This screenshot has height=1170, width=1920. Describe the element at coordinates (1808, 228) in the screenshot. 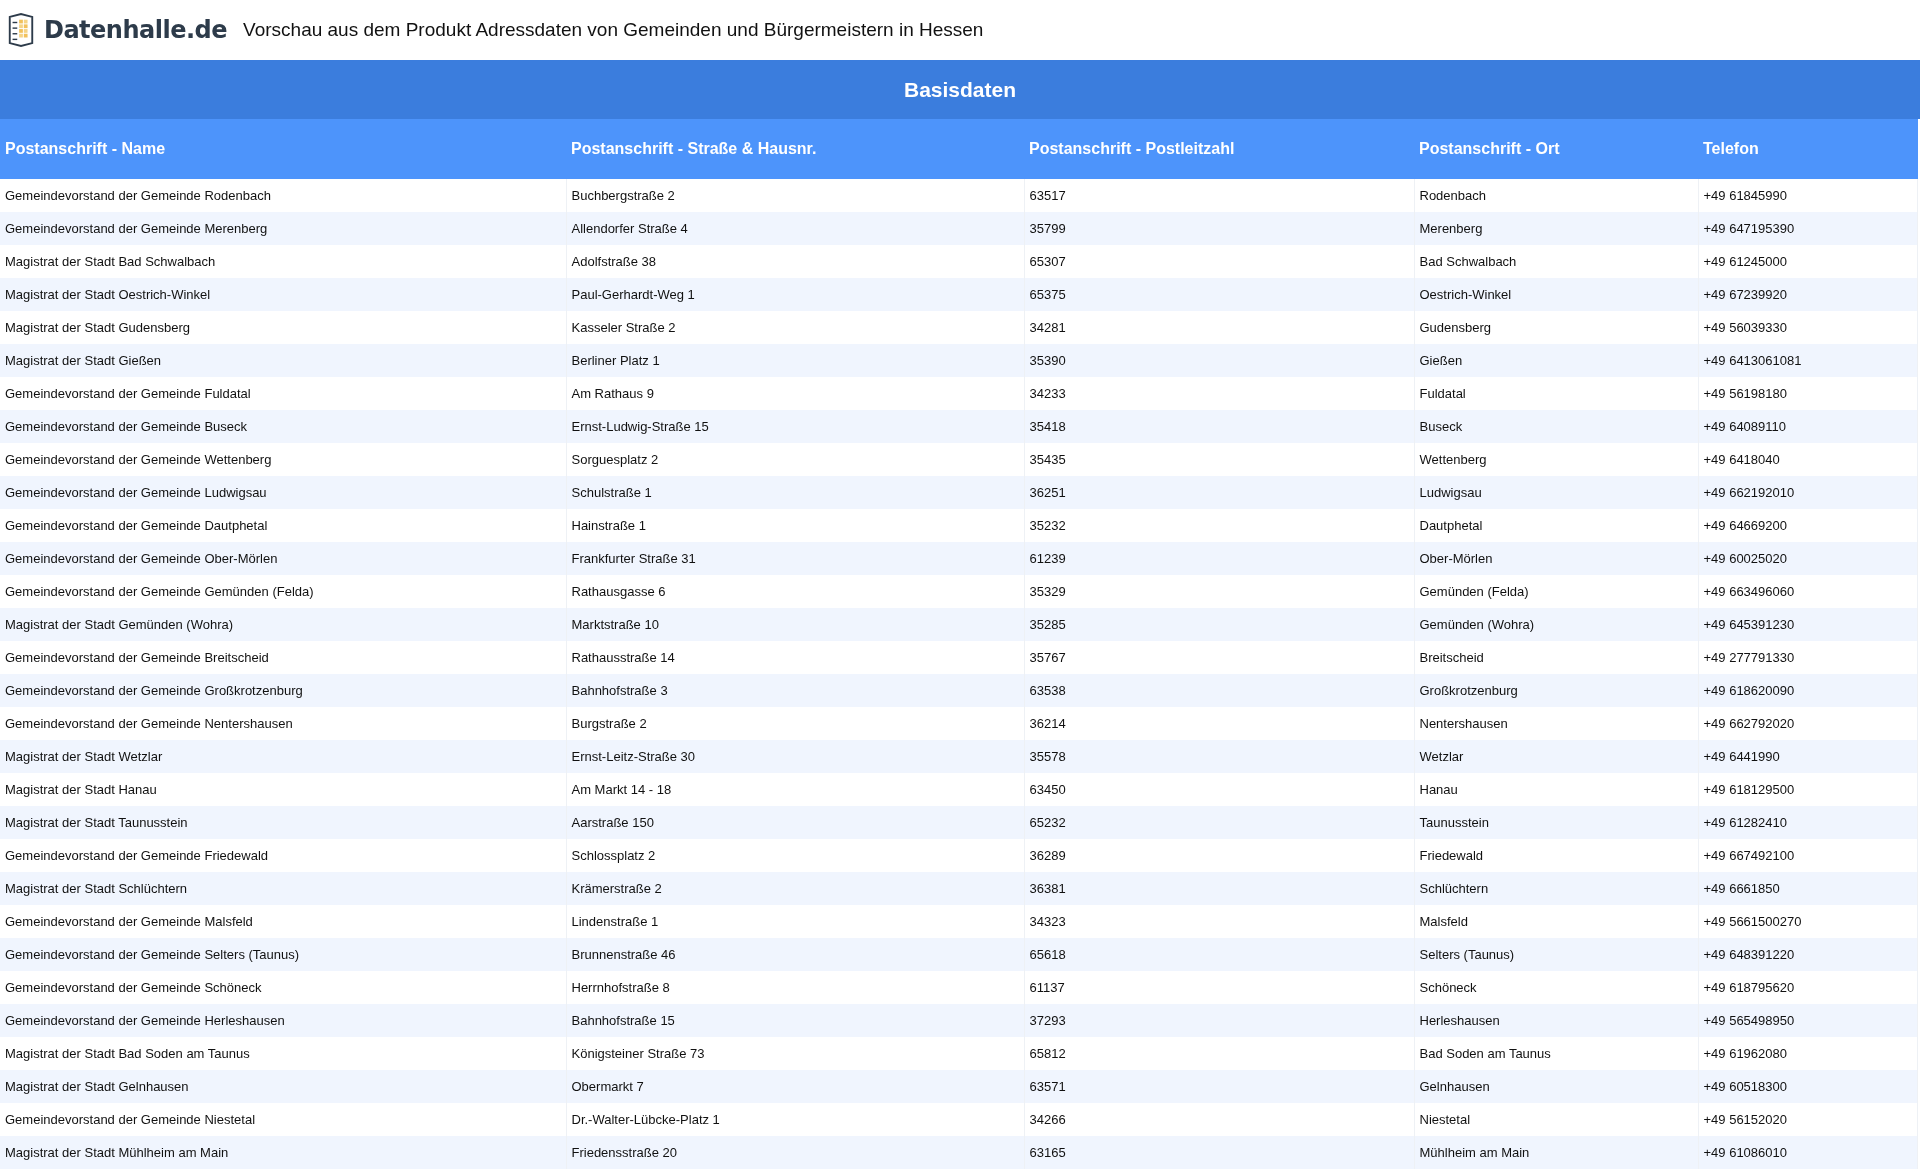

I see `table-cell: +49 647195390` at that location.